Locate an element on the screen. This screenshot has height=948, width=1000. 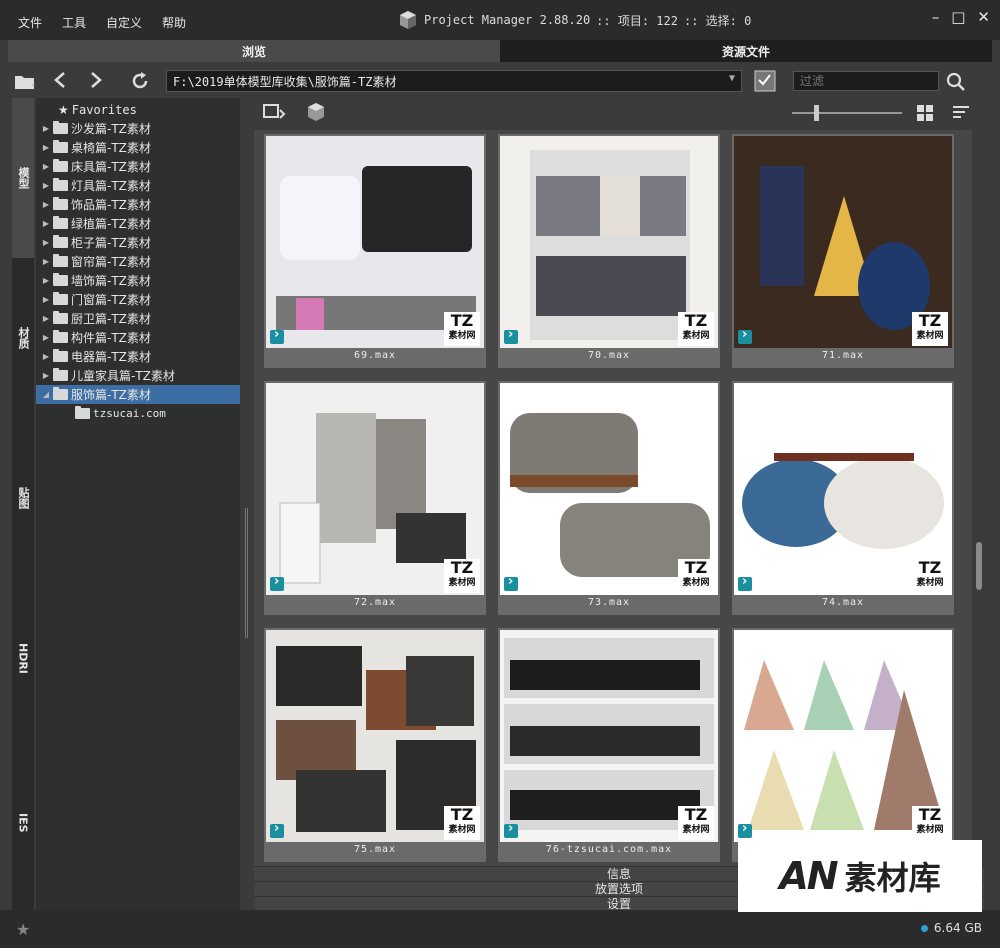
thumbnail-tile: TZ素材网 70.max is located at coordinates (609, 251).